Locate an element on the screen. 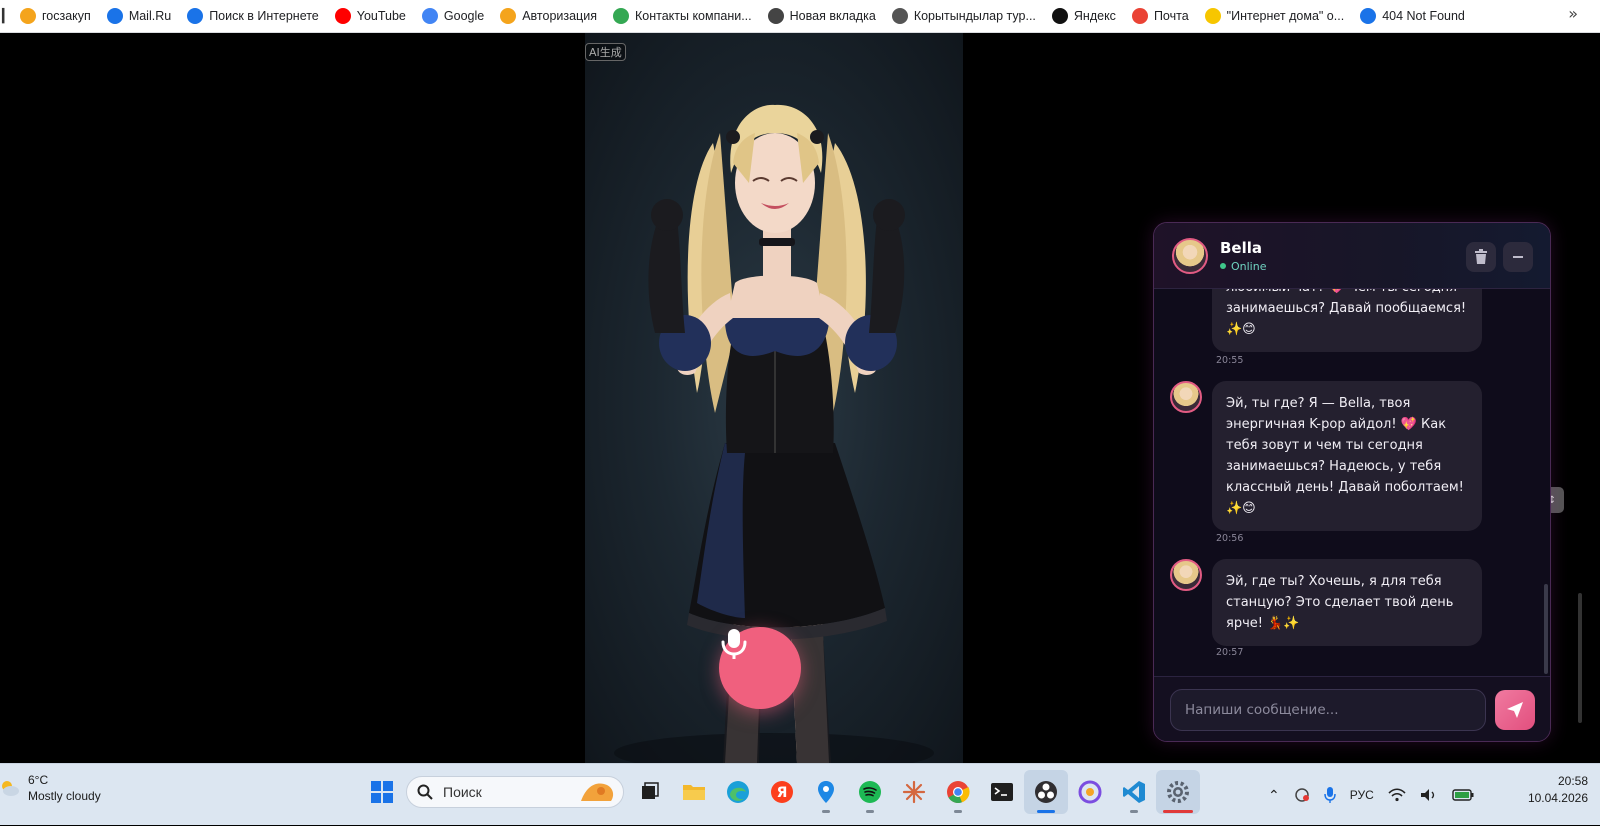 Image resolution: width=1600 pixels, height=826 pixels. chat-input-bar is located at coordinates (1352, 708).